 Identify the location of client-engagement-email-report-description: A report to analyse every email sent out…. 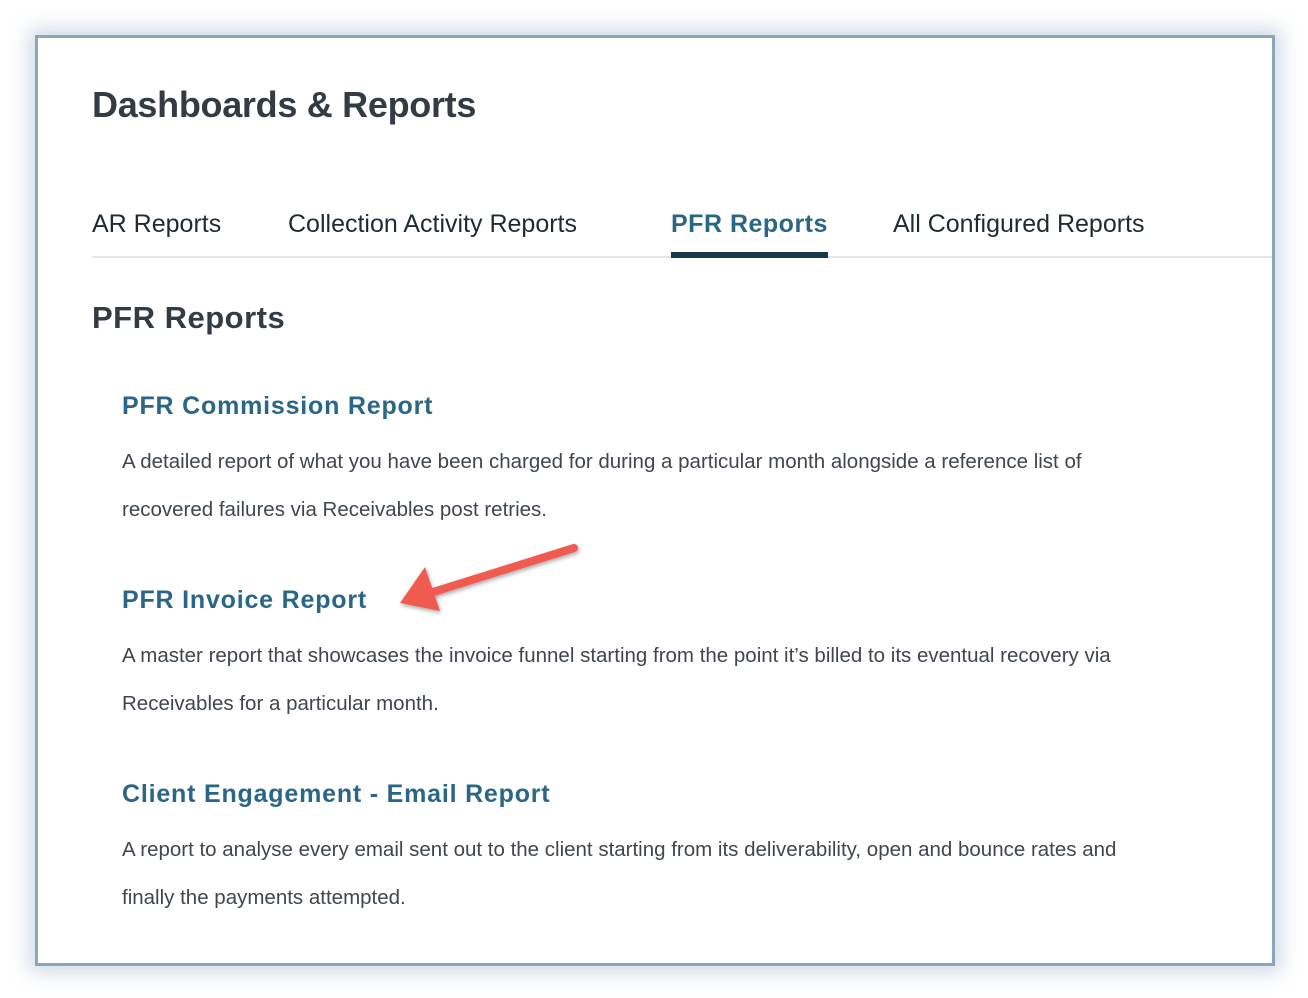
(619, 873).